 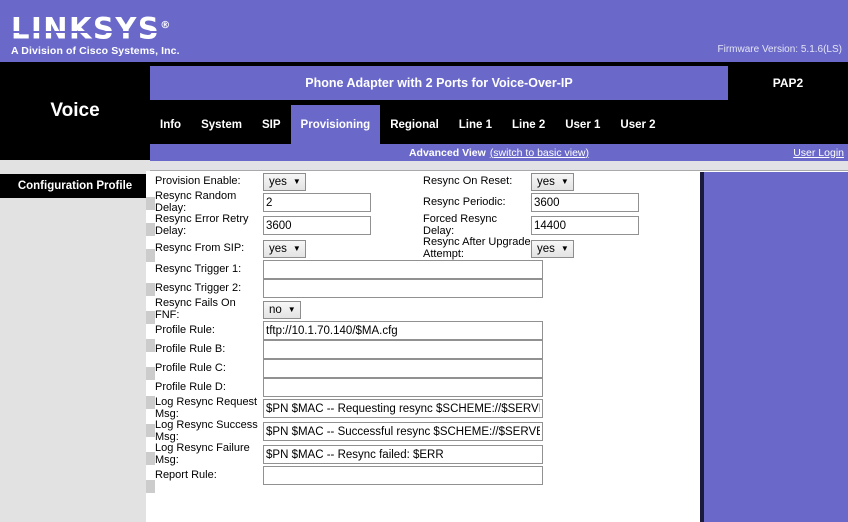 What do you see at coordinates (637, 124) in the screenshot?
I see `tab-user-2: User 2` at bounding box center [637, 124].